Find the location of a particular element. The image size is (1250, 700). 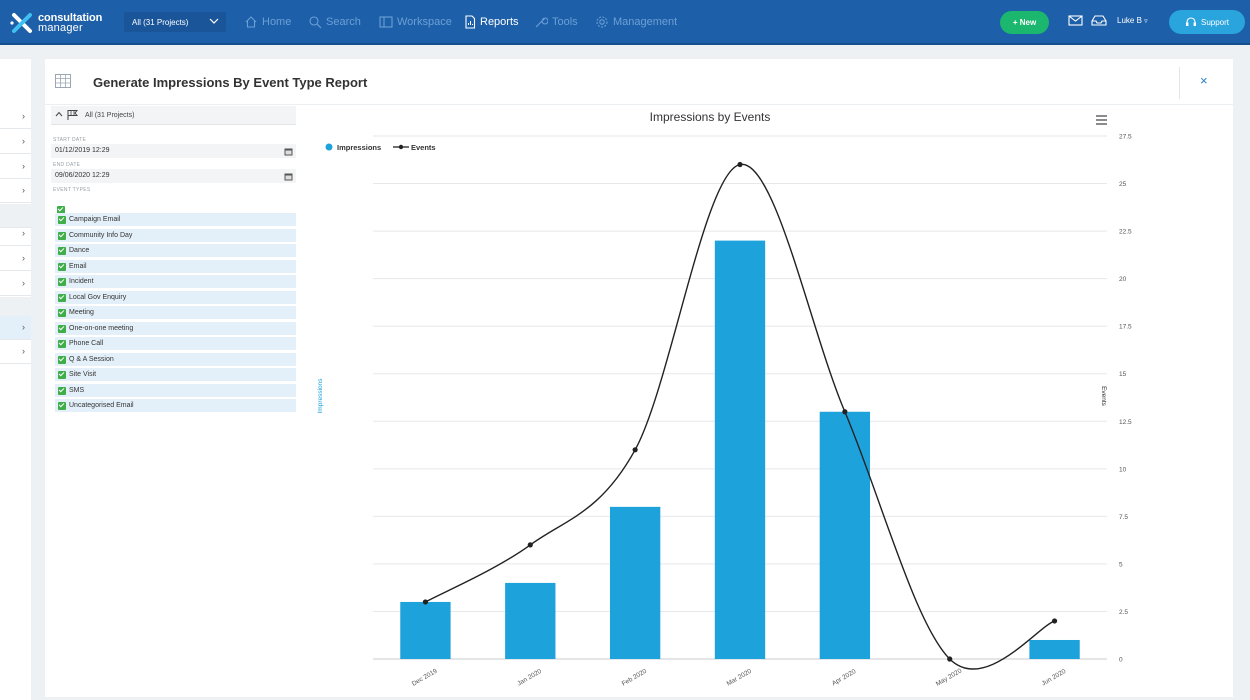

end-date-field: 09/06/2020 12:29 is located at coordinates (173, 176).